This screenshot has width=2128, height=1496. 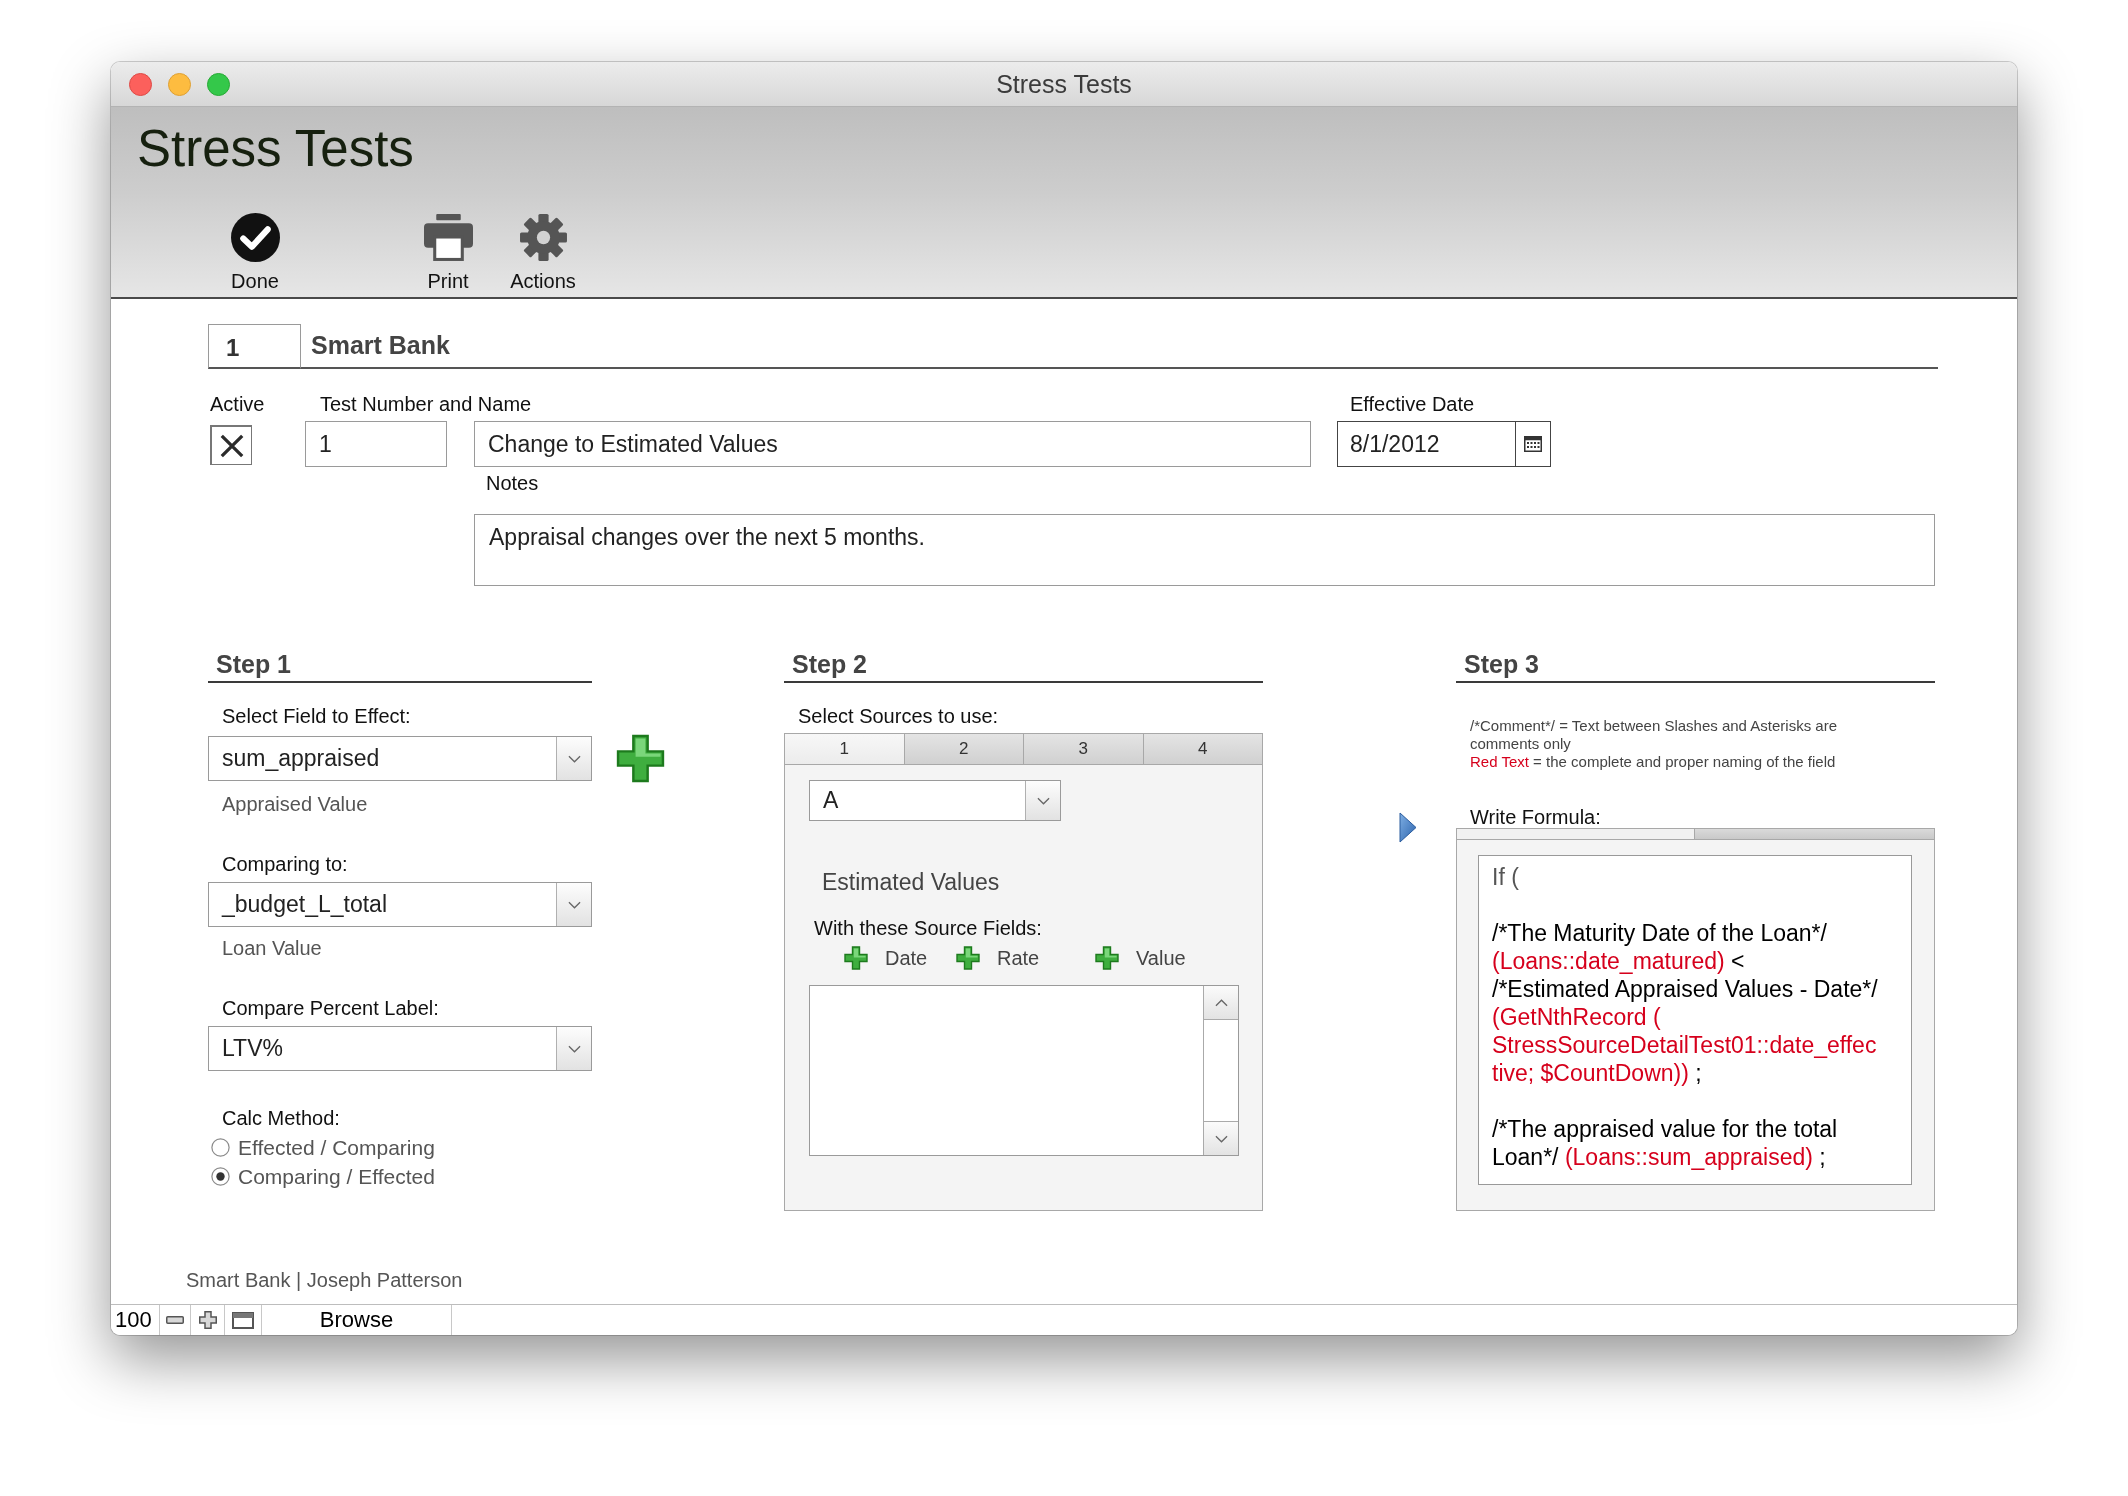 I want to click on scroll-down-button, so click(x=1221, y=1138).